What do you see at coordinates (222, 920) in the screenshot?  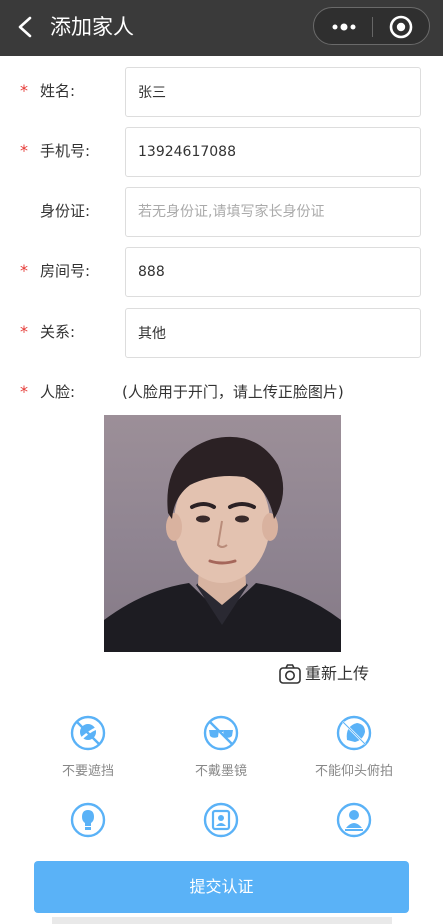 I see `bottom-strip` at bounding box center [222, 920].